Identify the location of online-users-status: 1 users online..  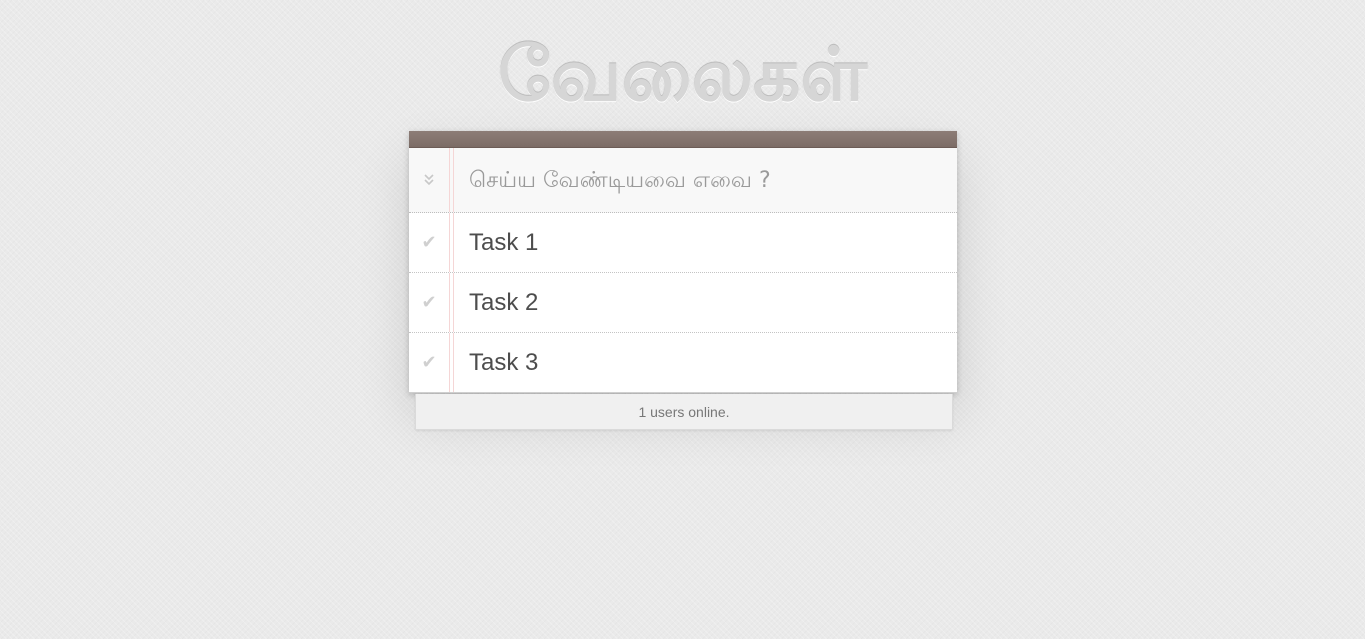
(684, 412).